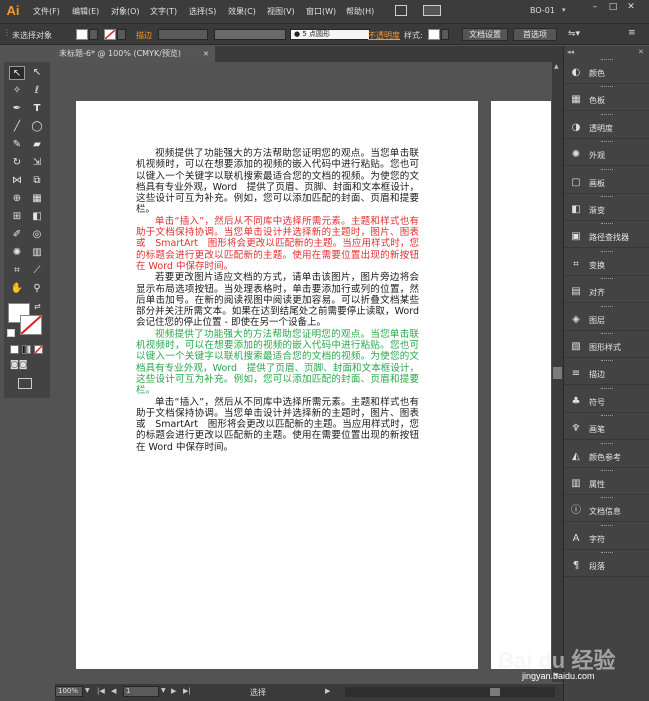 This screenshot has width=649, height=701. I want to click on horizontal-scroll-thumb, so click(495, 692).